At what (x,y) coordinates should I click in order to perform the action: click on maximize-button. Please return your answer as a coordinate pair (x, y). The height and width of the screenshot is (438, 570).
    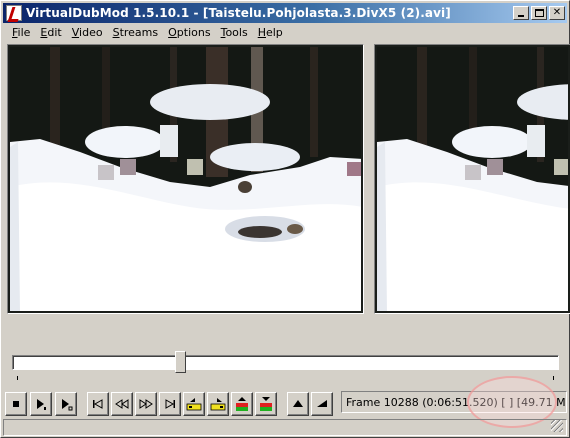
    Looking at the image, I should click on (539, 13).